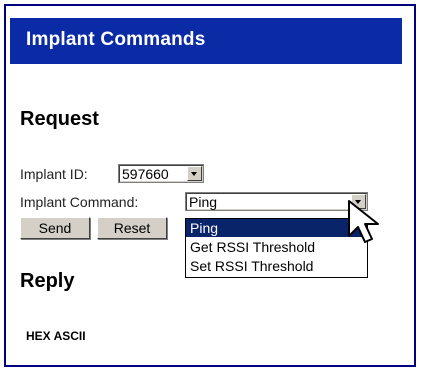 The width and height of the screenshot is (424, 375). Describe the element at coordinates (54, 174) in the screenshot. I see `implant-id-label: Implant ID:` at that location.